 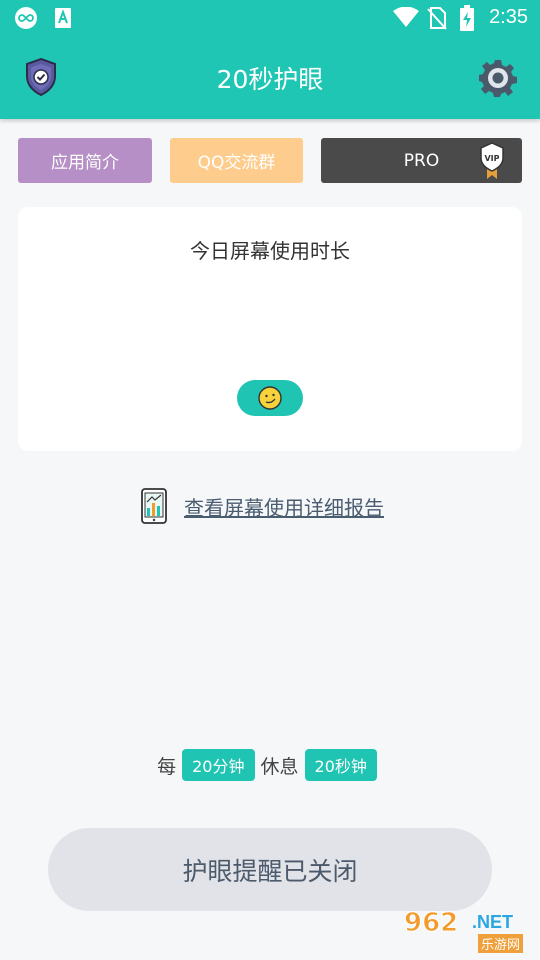 What do you see at coordinates (270, 79) in the screenshot?
I see `app-title: 20秒护眼` at bounding box center [270, 79].